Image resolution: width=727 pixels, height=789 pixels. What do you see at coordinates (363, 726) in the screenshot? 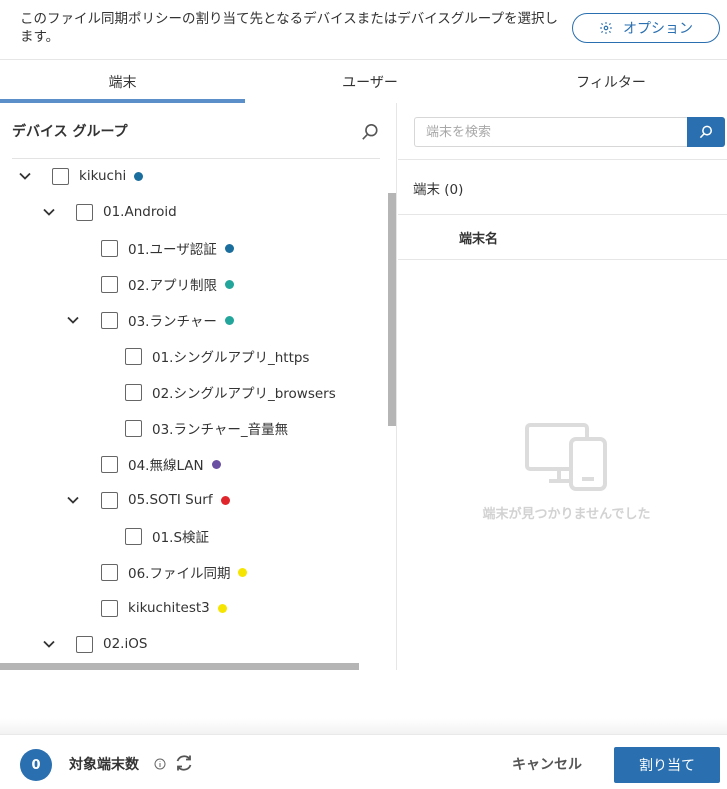
I see `footer-shadow` at bounding box center [363, 726].